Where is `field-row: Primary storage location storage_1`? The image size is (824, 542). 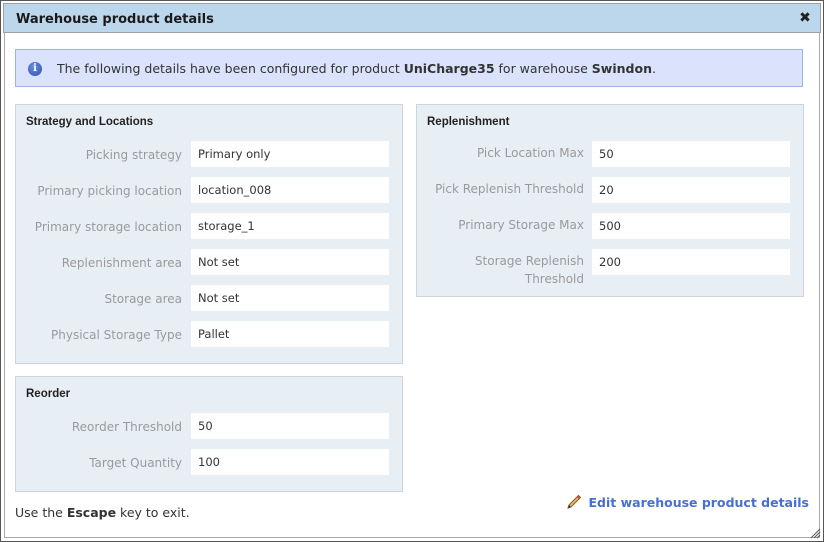
field-row: Primary storage location storage_1 is located at coordinates (209, 226).